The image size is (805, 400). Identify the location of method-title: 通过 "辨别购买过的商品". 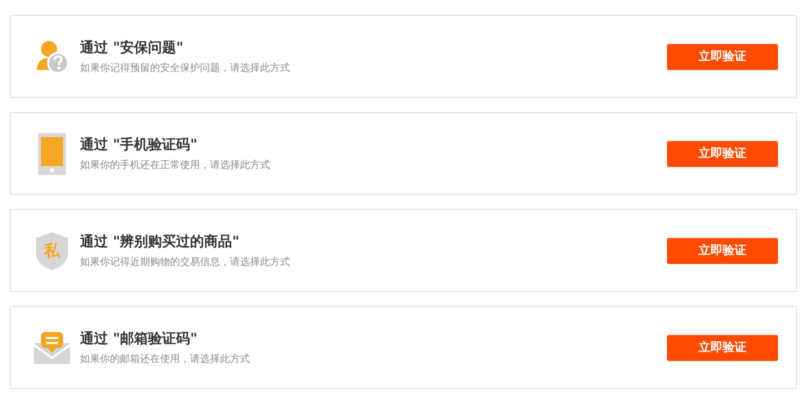
(160, 241).